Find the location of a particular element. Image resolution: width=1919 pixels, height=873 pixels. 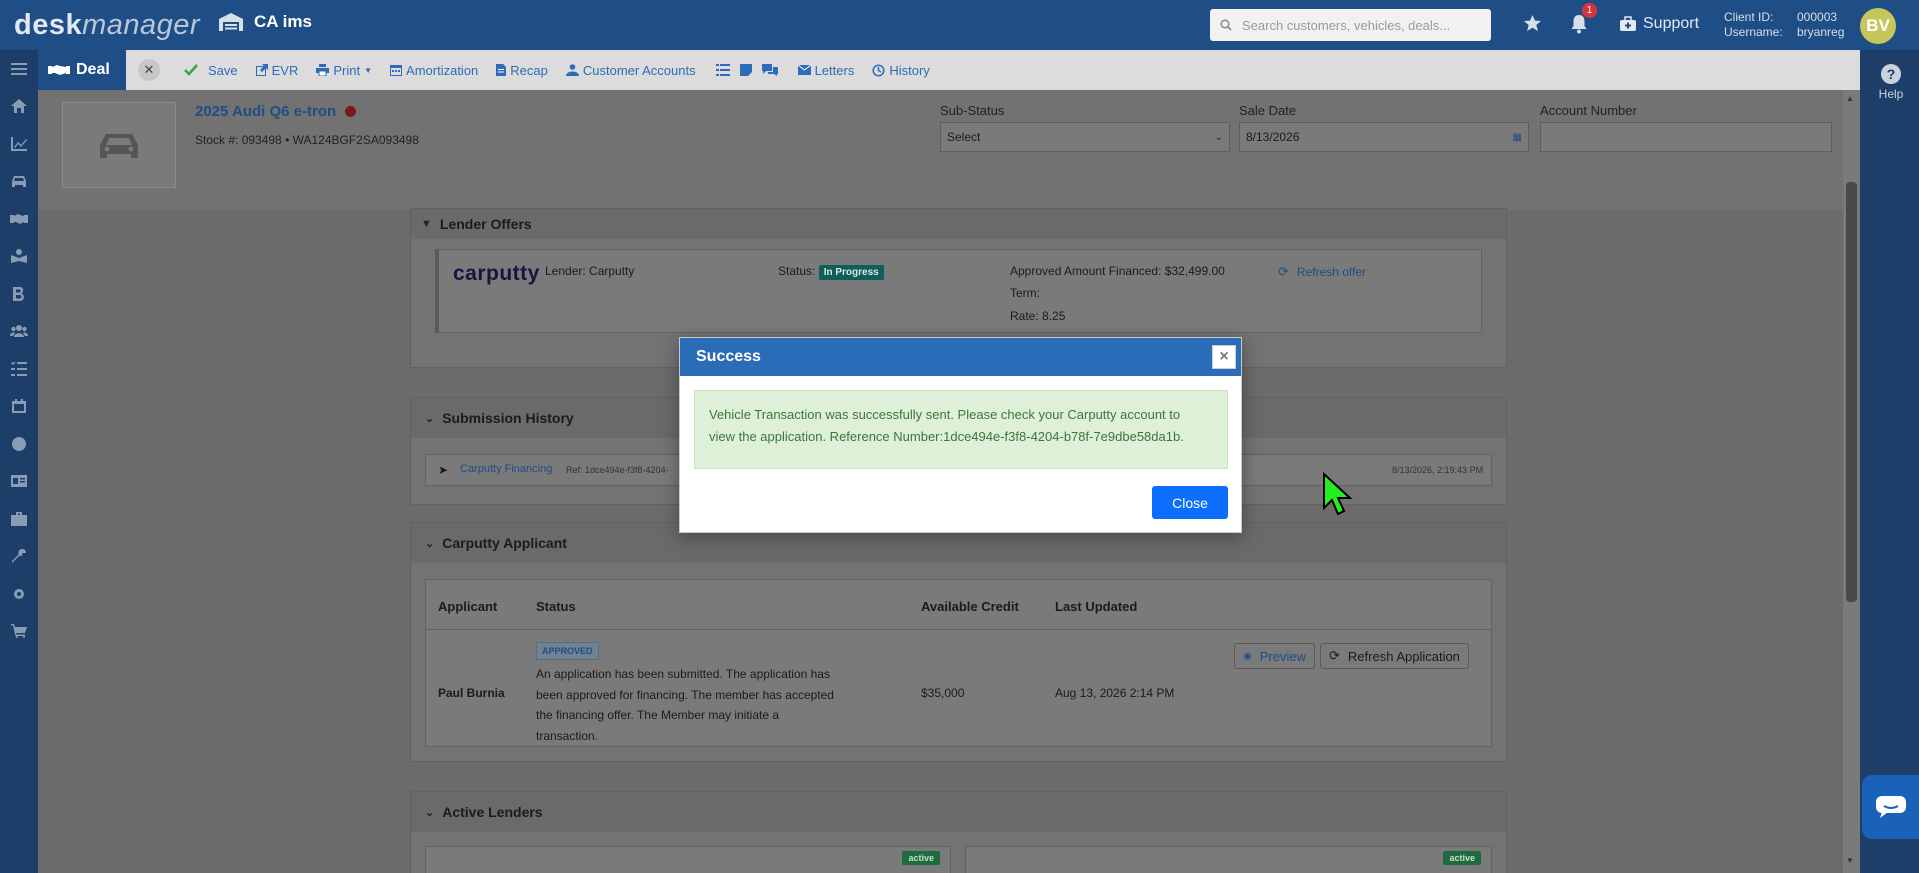

sidebar-item-calendar is located at coordinates (19, 407).